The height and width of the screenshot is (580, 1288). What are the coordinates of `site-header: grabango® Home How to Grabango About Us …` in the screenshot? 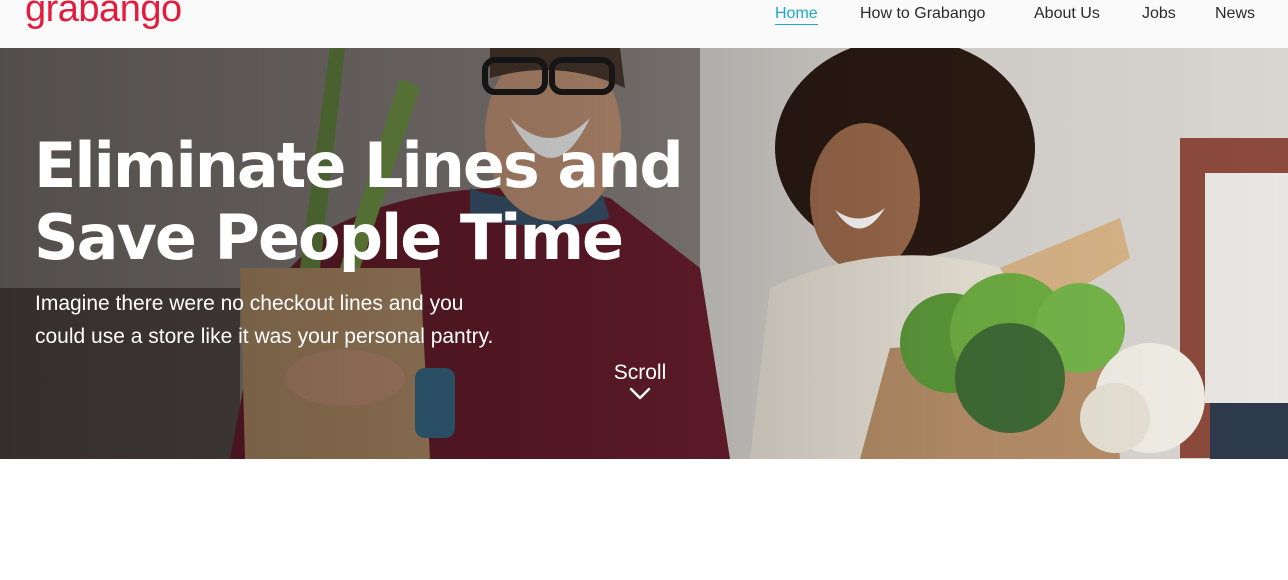 It's located at (644, 24).